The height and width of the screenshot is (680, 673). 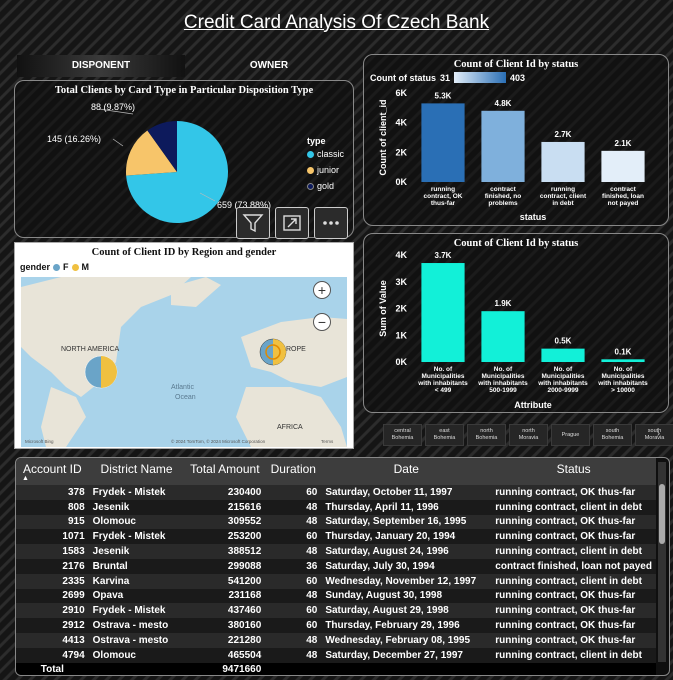 What do you see at coordinates (402, 435) in the screenshot?
I see `slicer-central-bohemia: central Bohemia` at bounding box center [402, 435].